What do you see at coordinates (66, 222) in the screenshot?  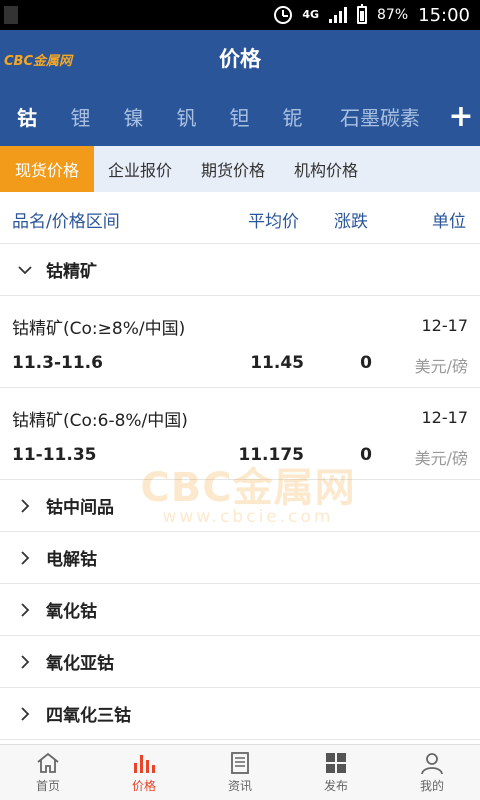 I see `column-name: 品名/价格区间` at bounding box center [66, 222].